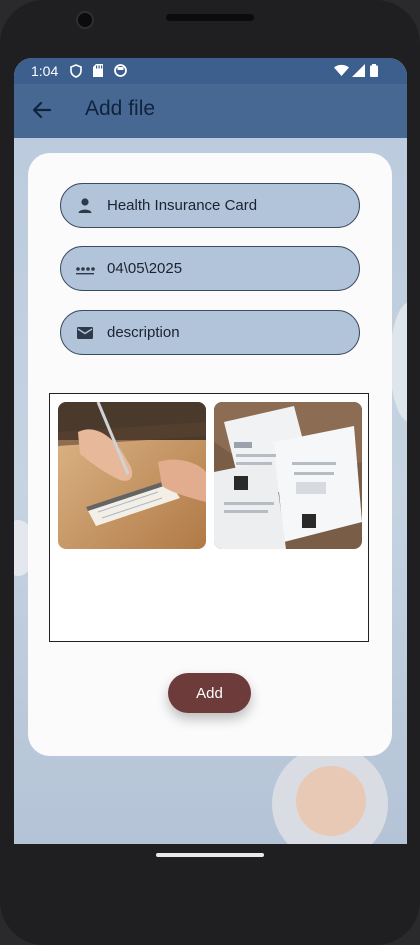 The width and height of the screenshot is (420, 945). I want to click on app-bar: Add file, so click(210, 111).